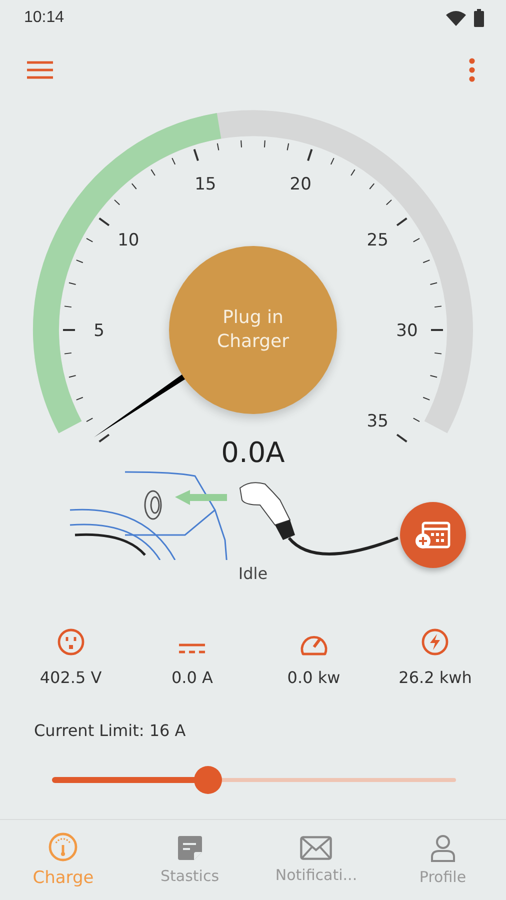 The width and height of the screenshot is (506, 900). I want to click on current-limit-label: Current Limit: 16 A, so click(110, 730).